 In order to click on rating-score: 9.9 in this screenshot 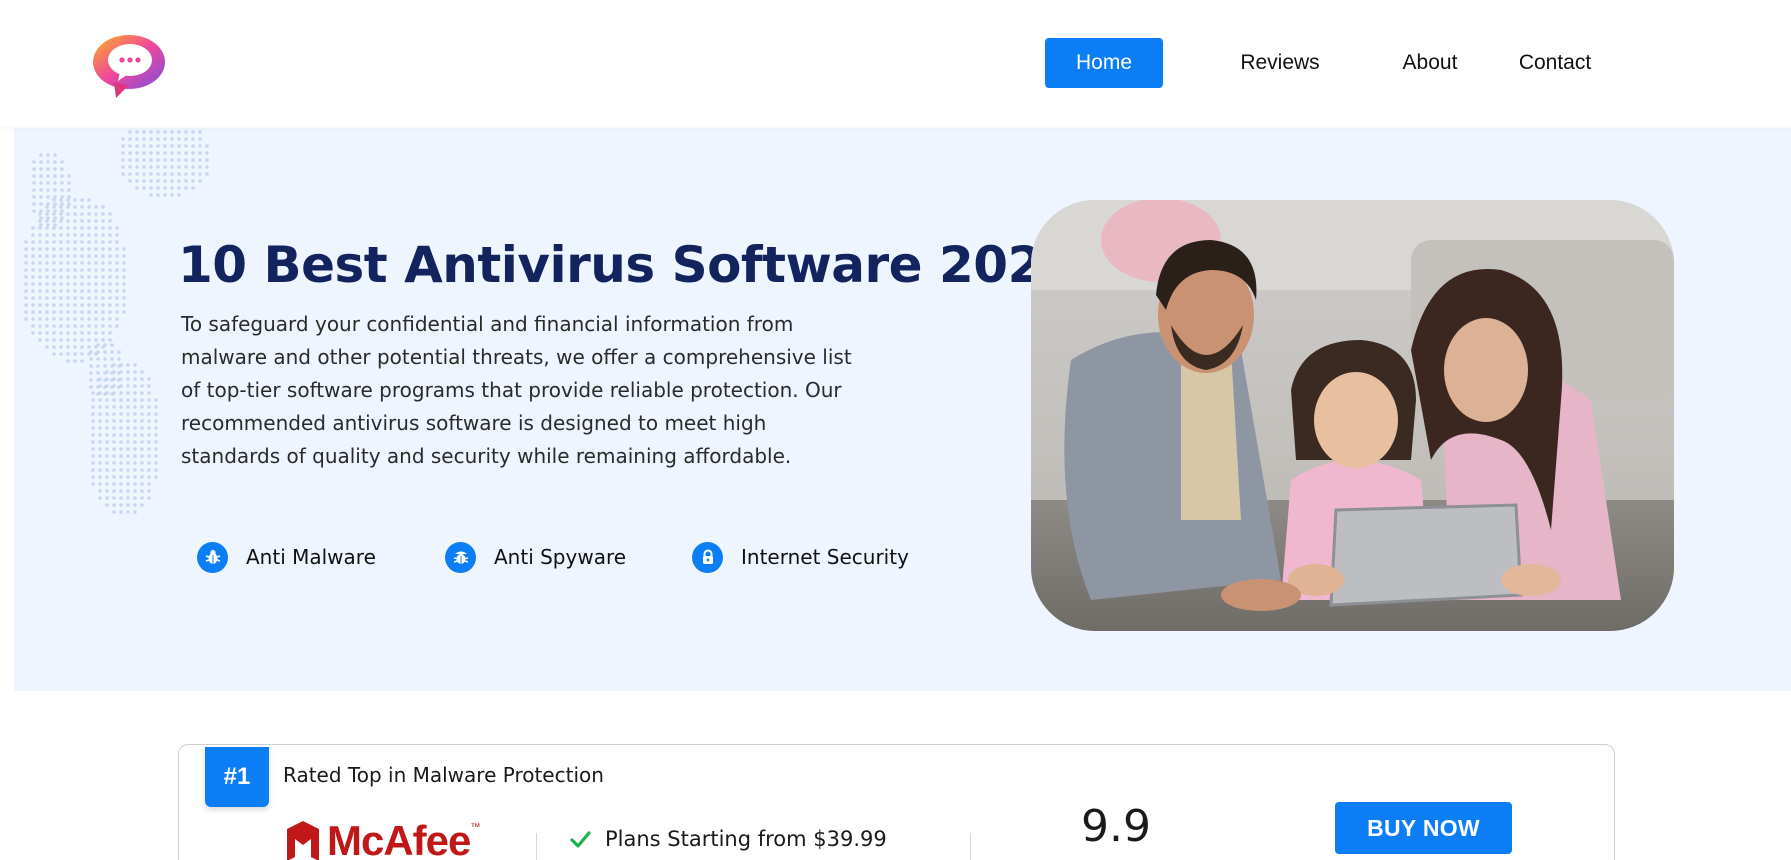, I will do `click(1116, 826)`.